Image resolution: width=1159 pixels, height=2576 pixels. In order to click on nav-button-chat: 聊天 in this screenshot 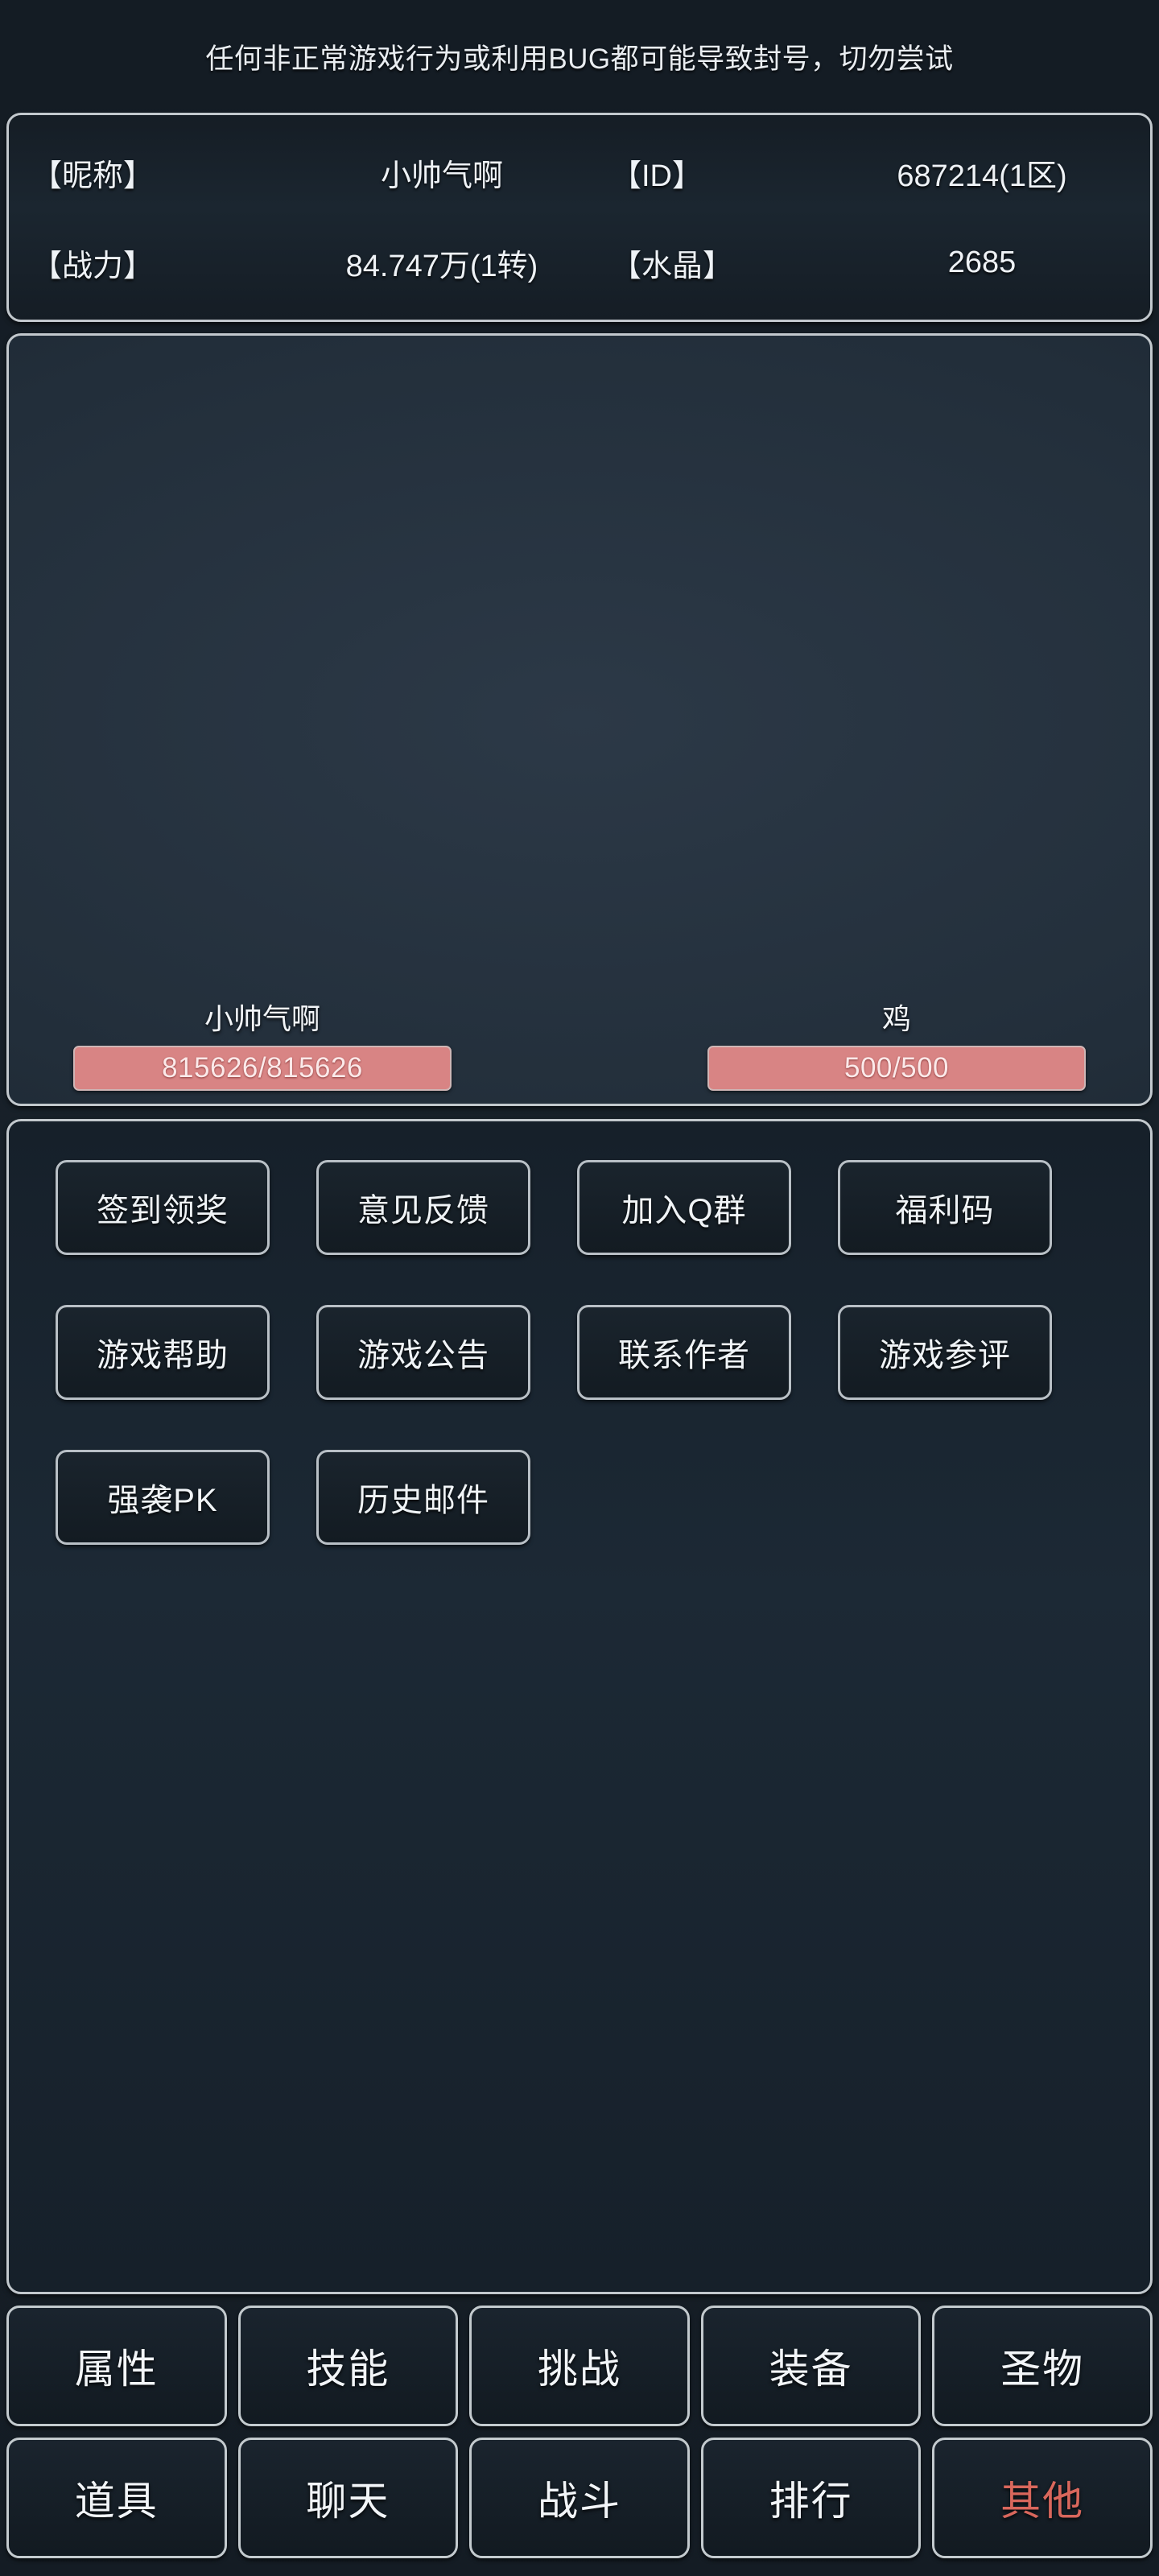, I will do `click(348, 2498)`.